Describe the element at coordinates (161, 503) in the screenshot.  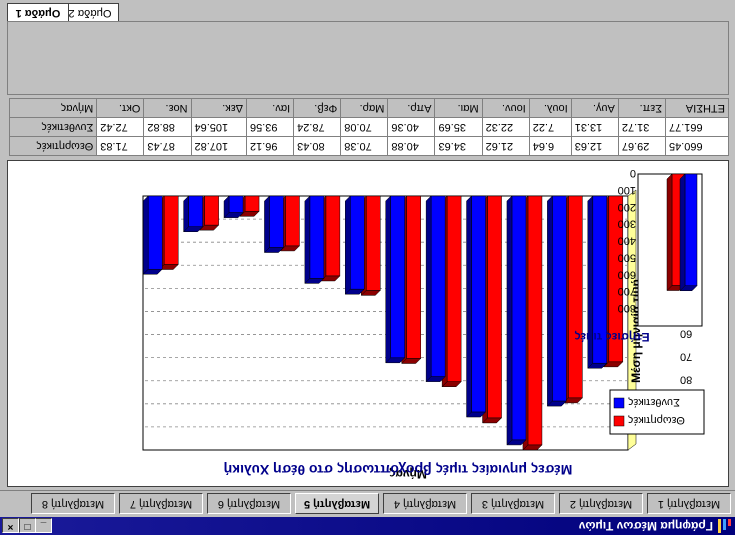
I see `tab-variable-7: Μεταβλητή 7` at that location.